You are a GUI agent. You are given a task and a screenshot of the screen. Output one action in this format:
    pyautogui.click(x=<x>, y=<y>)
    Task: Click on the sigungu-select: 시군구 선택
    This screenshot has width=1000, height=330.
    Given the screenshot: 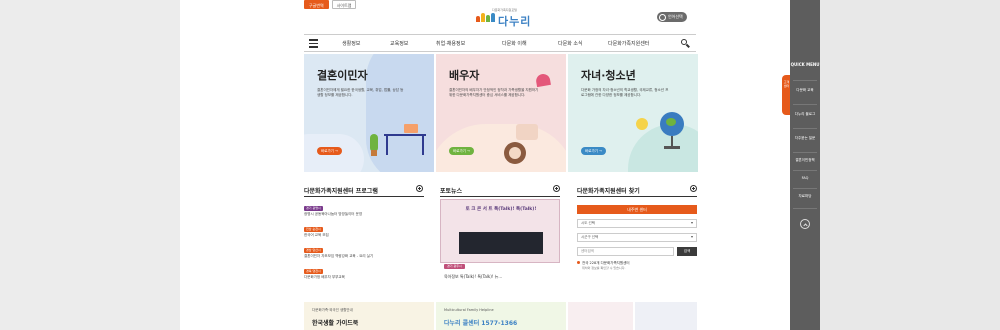 What is the action you would take?
    pyautogui.click(x=637, y=237)
    